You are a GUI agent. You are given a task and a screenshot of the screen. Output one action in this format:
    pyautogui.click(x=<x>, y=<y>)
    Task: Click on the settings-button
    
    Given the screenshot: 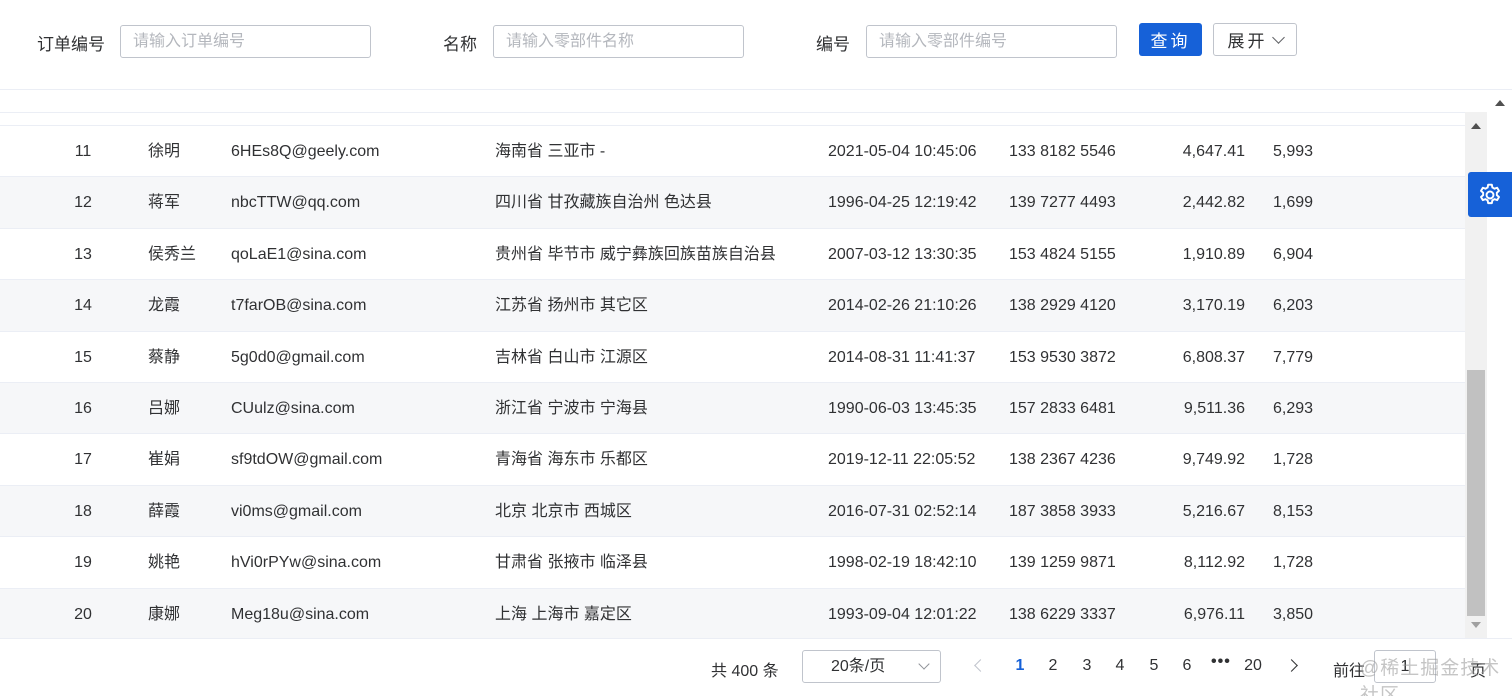 What is the action you would take?
    pyautogui.click(x=1490, y=194)
    